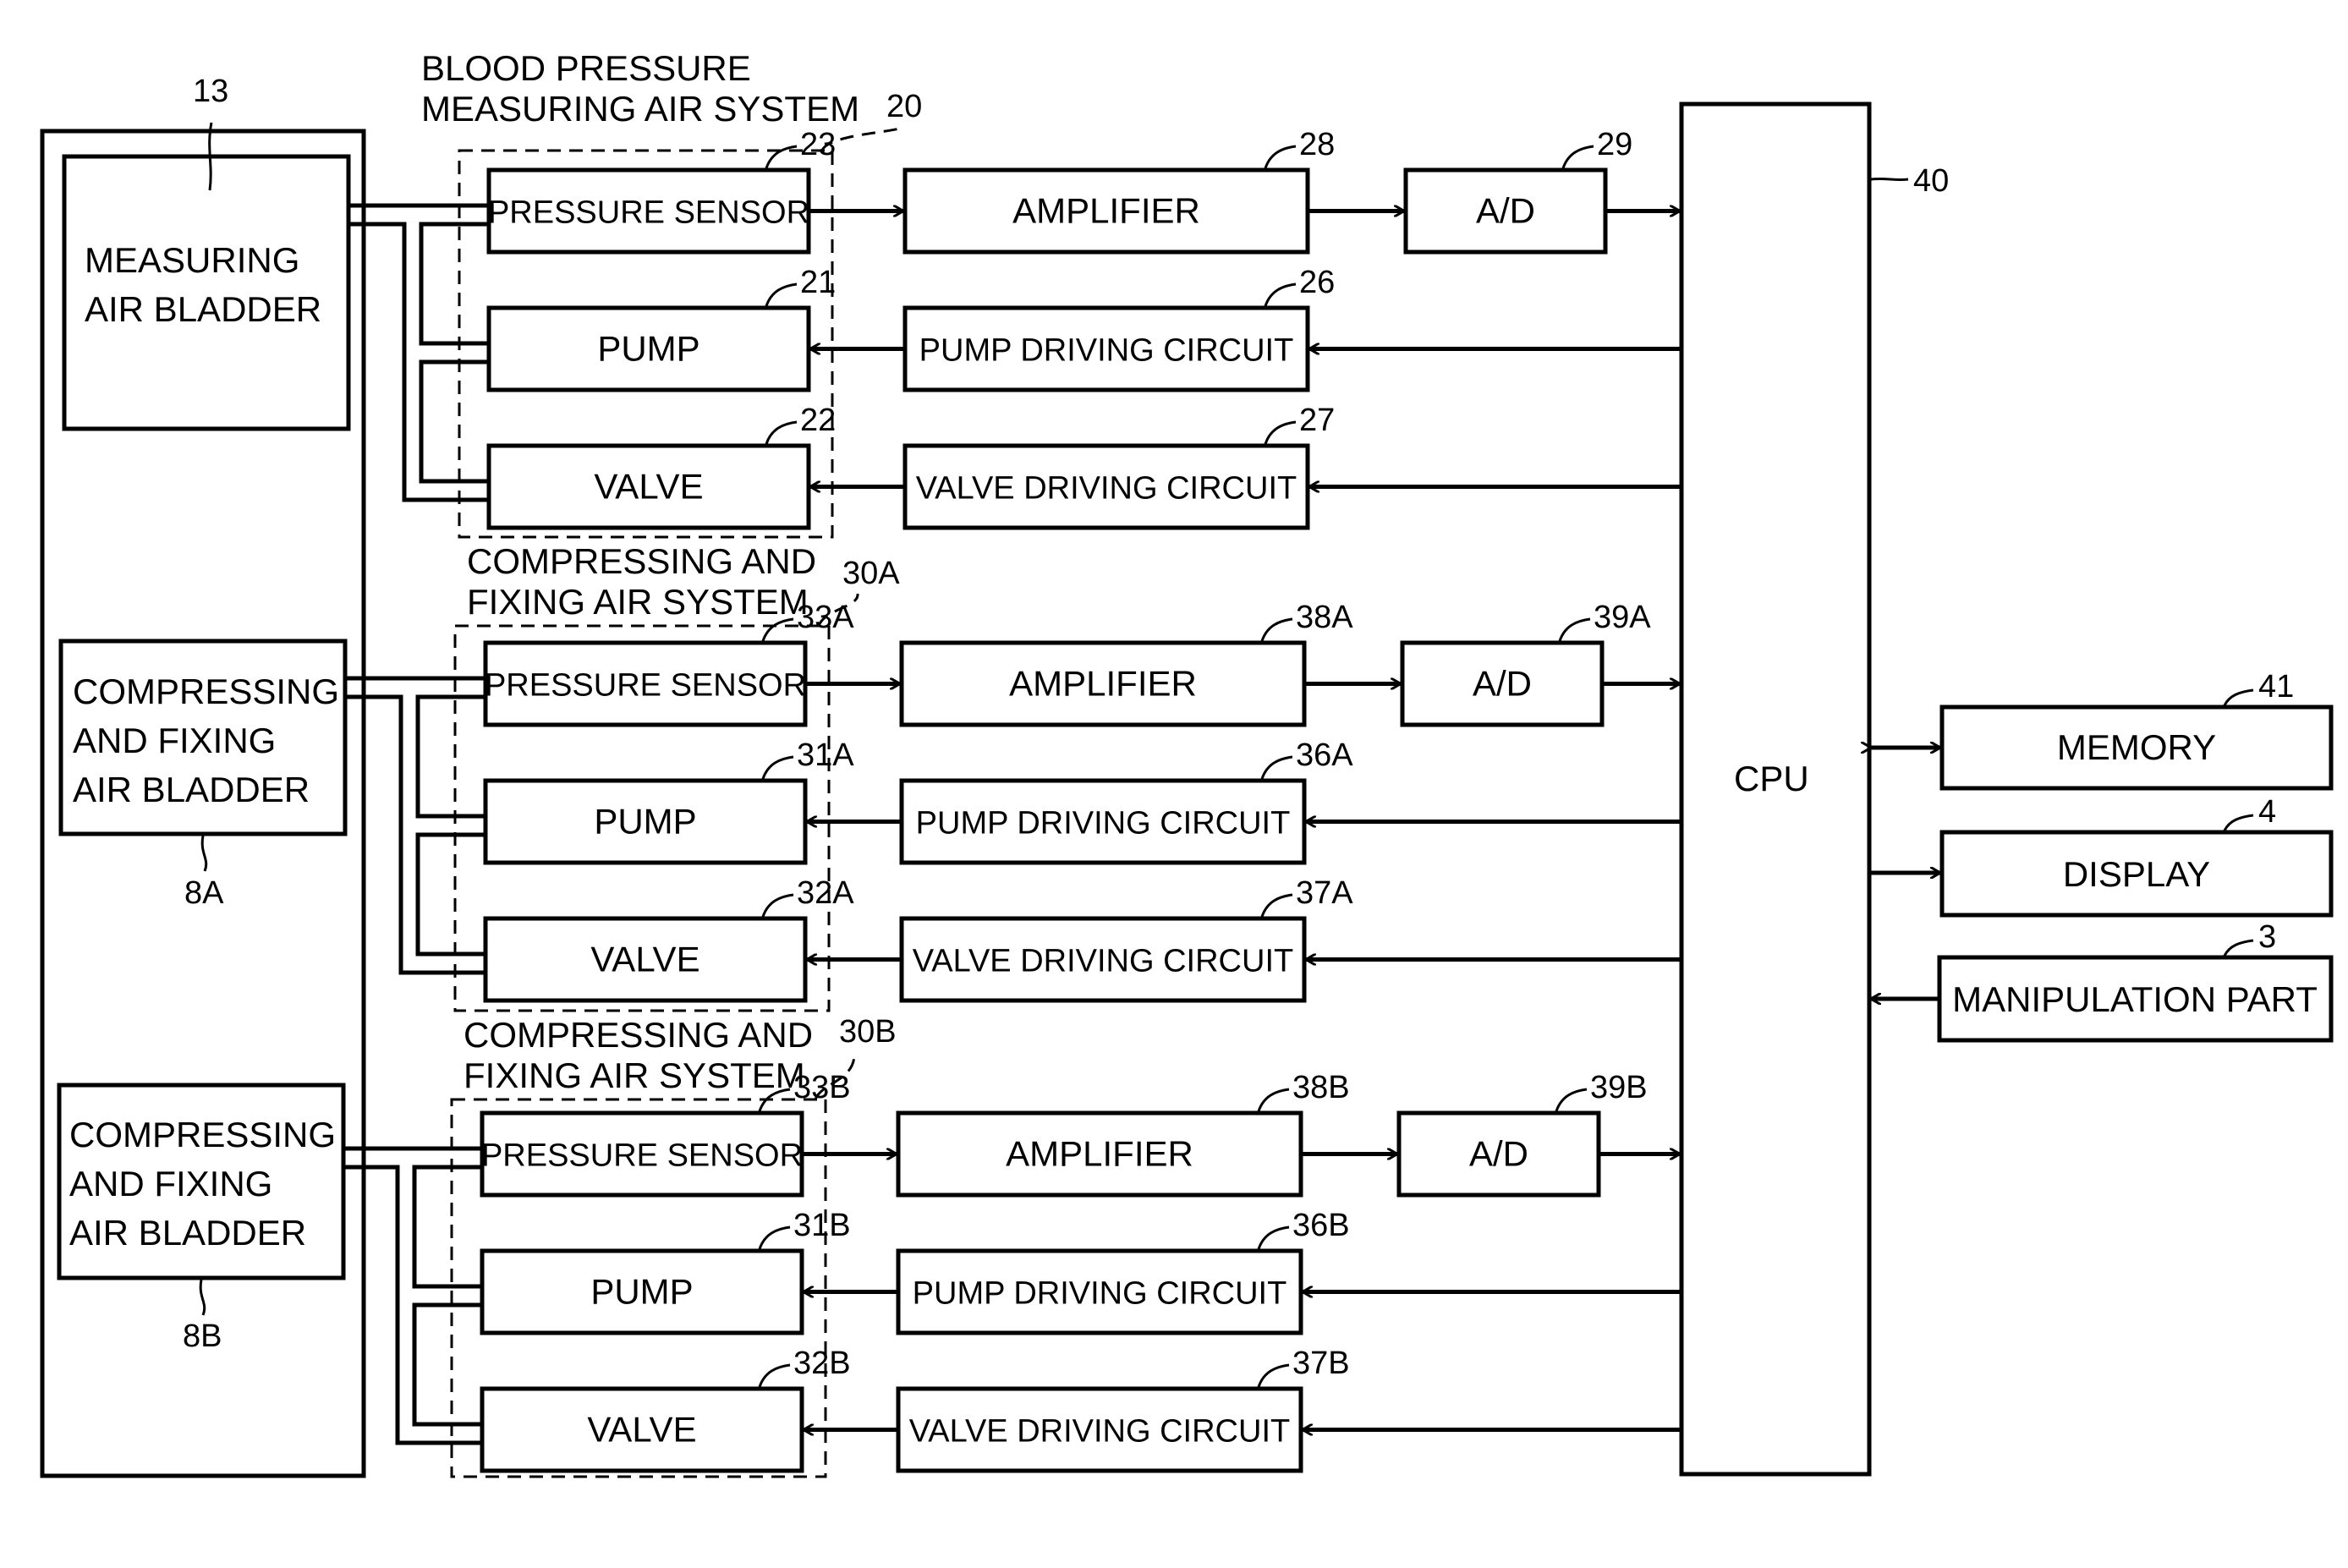 This screenshot has width=2348, height=1568. What do you see at coordinates (1273, 1100) in the screenshot?
I see `leader-38B` at bounding box center [1273, 1100].